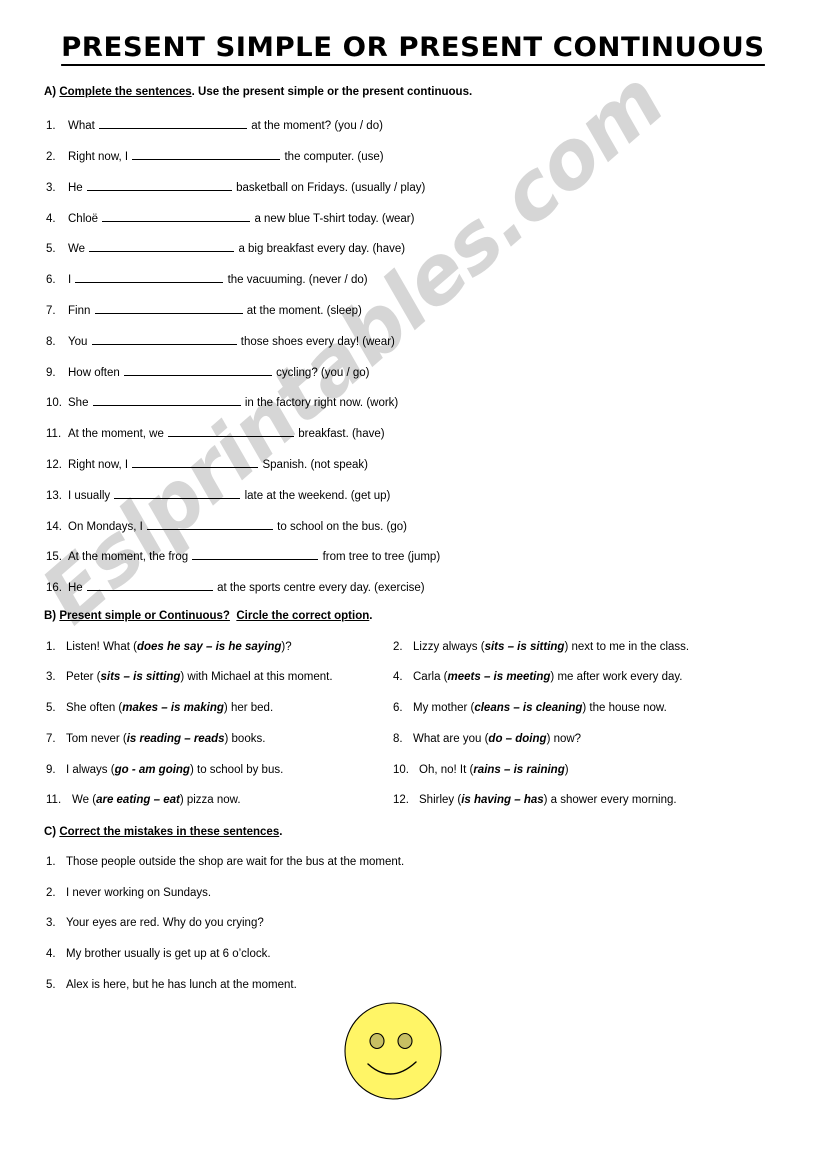 This screenshot has height=1169, width=826. I want to click on section-b-item: 8. What are you (do – doing) now?, so click(487, 739).